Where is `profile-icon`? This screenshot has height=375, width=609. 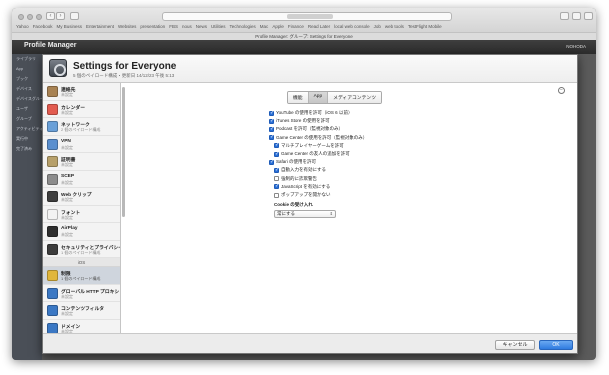 profile-icon is located at coordinates (58, 68).